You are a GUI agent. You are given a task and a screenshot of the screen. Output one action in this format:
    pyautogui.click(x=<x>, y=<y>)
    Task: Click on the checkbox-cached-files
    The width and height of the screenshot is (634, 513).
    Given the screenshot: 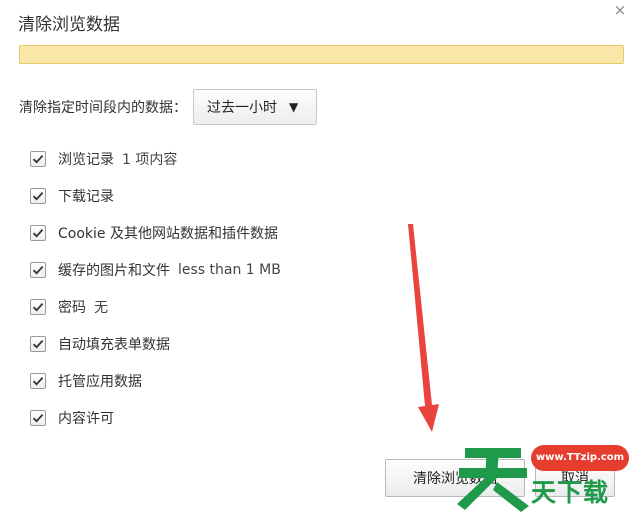 What is the action you would take?
    pyautogui.click(x=38, y=269)
    